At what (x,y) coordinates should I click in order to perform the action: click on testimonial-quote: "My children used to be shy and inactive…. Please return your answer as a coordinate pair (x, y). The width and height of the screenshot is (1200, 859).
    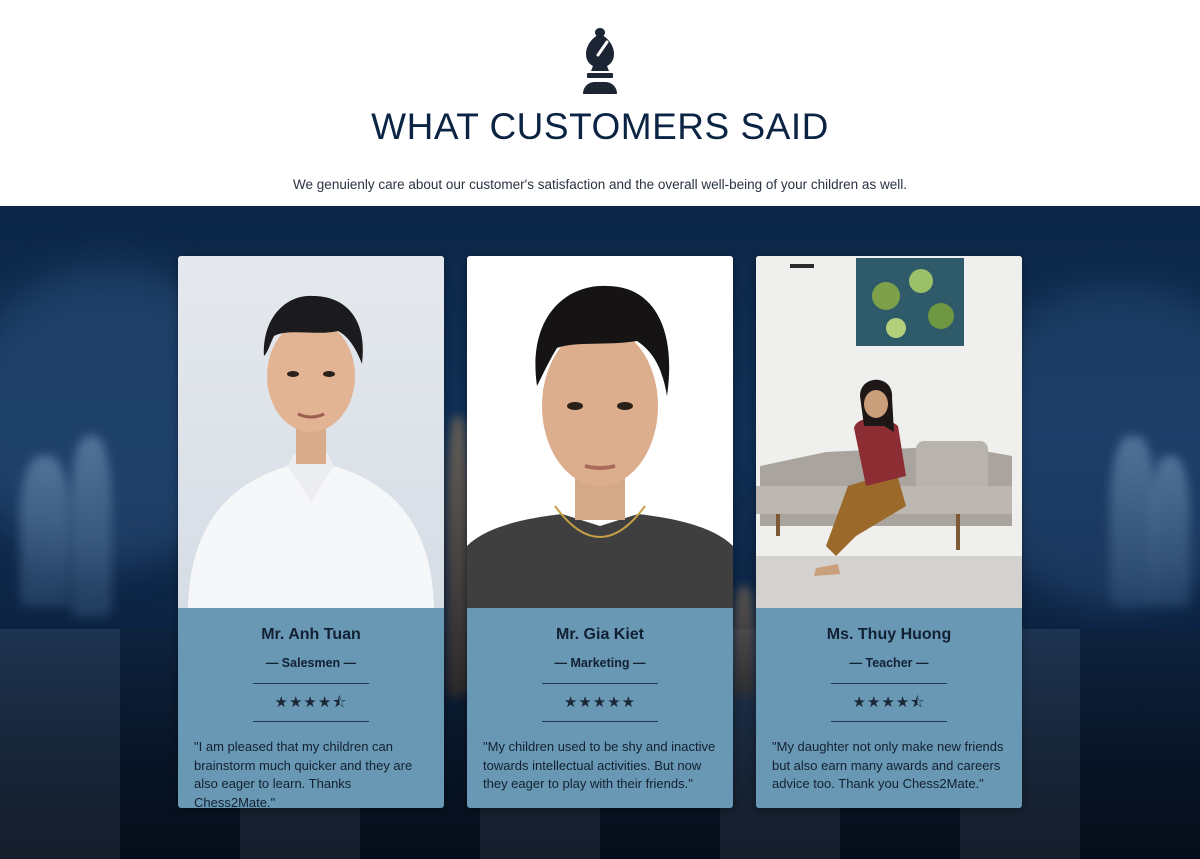
    Looking at the image, I should click on (599, 765).